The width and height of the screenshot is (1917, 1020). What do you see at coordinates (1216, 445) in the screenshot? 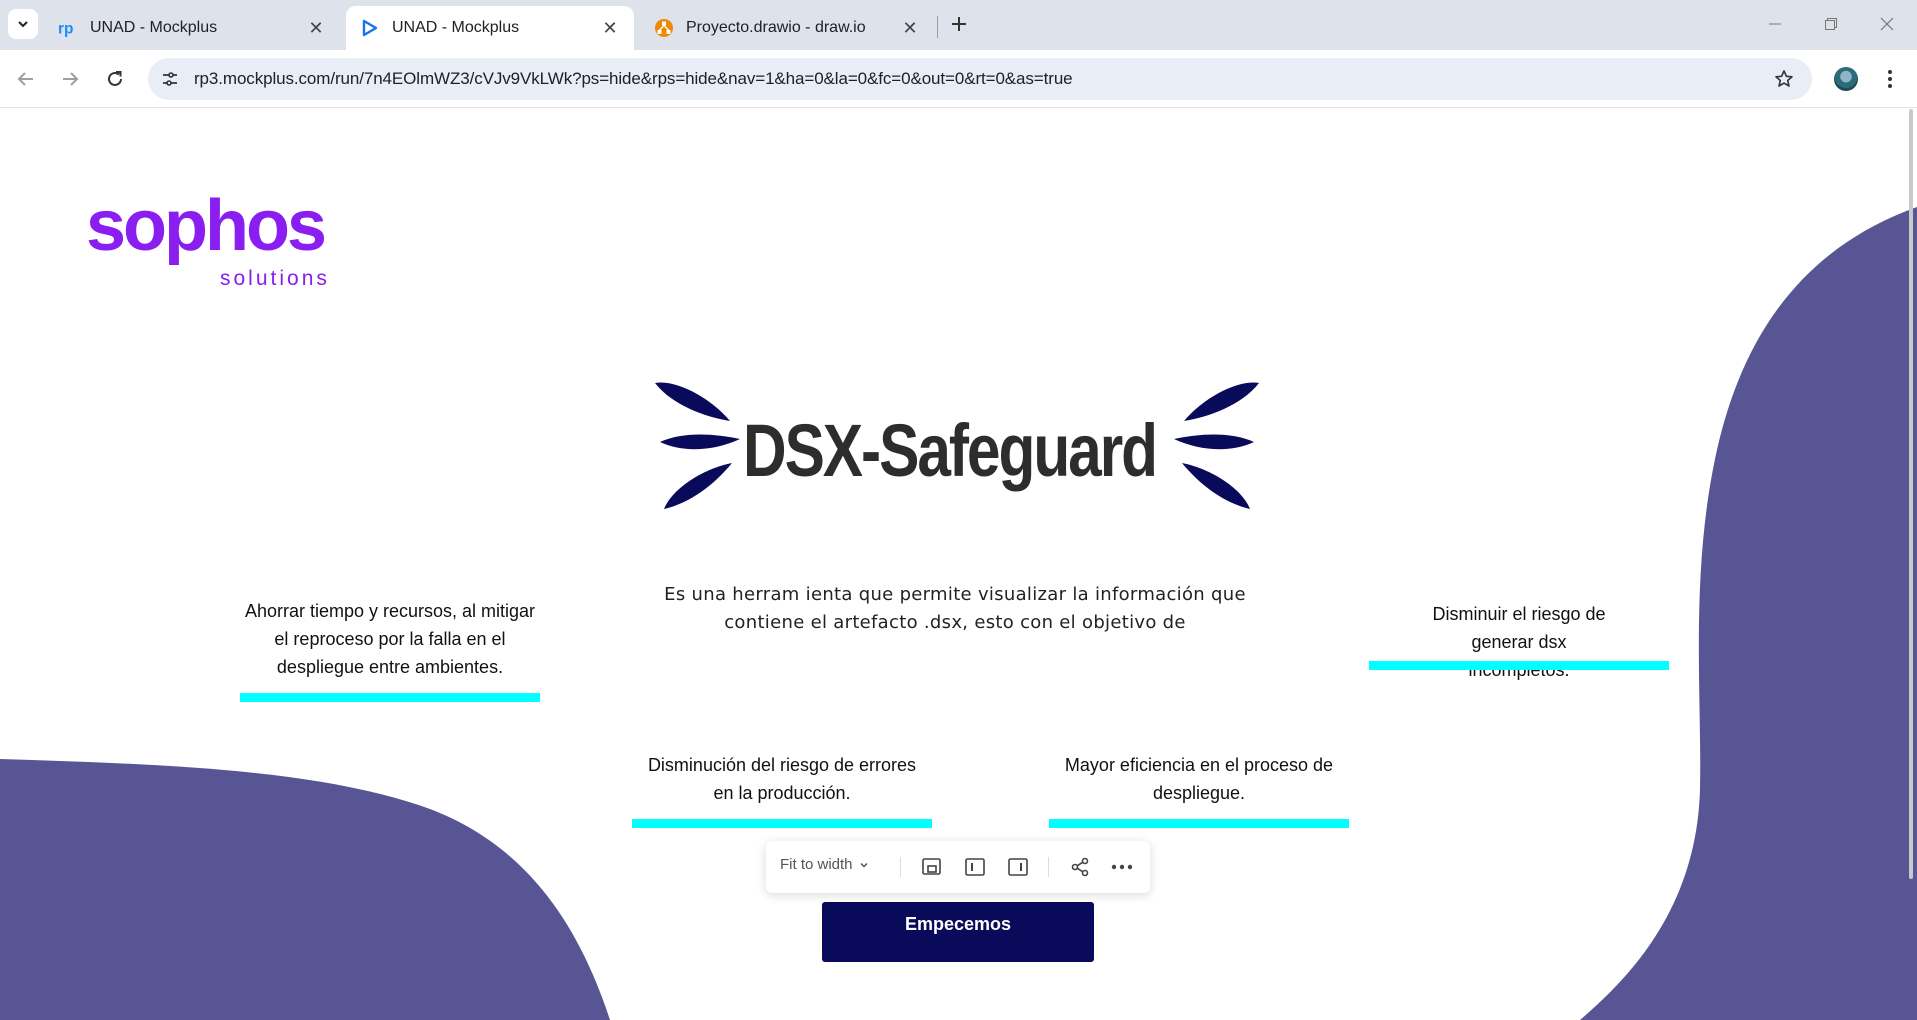
I see `right-wing-mark` at bounding box center [1216, 445].